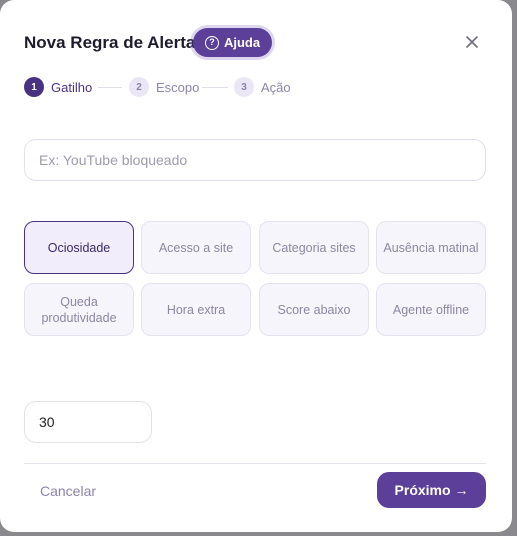 This screenshot has width=517, height=536. I want to click on step-escopo: 2 Escopo, so click(164, 87).